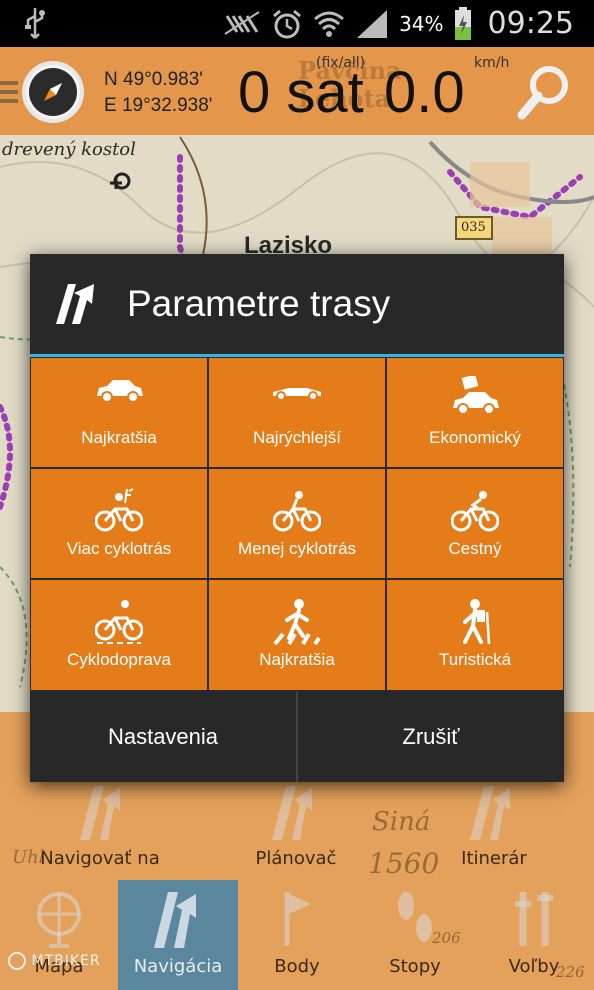  I want to click on alarm-icon, so click(287, 23).